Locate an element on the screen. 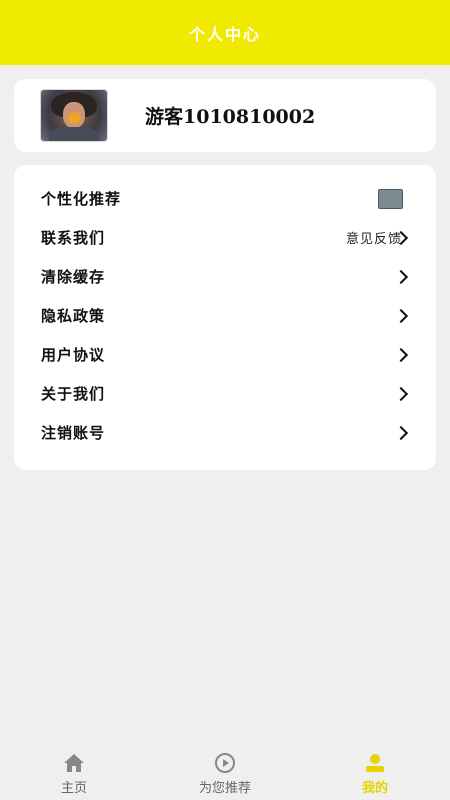 The image size is (450, 800). user-icon is located at coordinates (375, 763).